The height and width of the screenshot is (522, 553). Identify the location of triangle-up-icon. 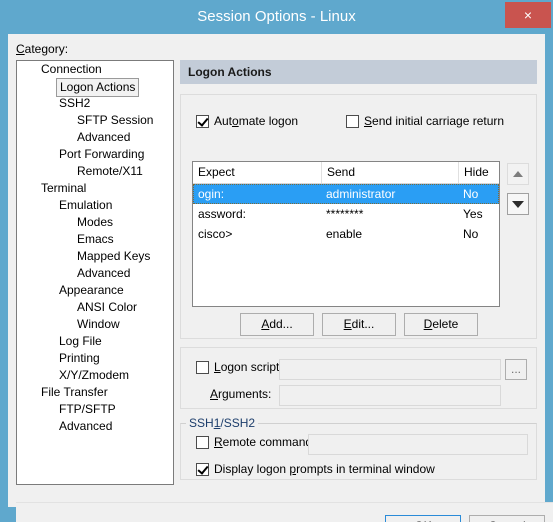
(518, 174).